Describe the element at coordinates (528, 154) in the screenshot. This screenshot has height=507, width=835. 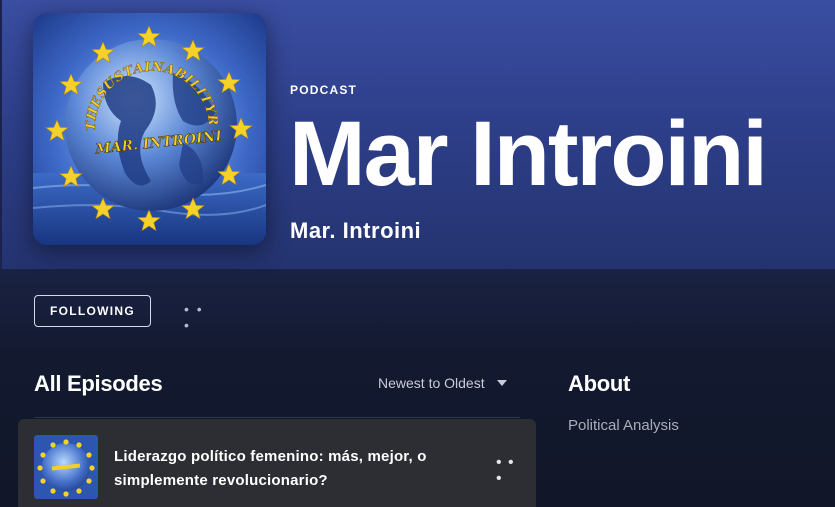
I see `page-title: Mar Introini` at that location.